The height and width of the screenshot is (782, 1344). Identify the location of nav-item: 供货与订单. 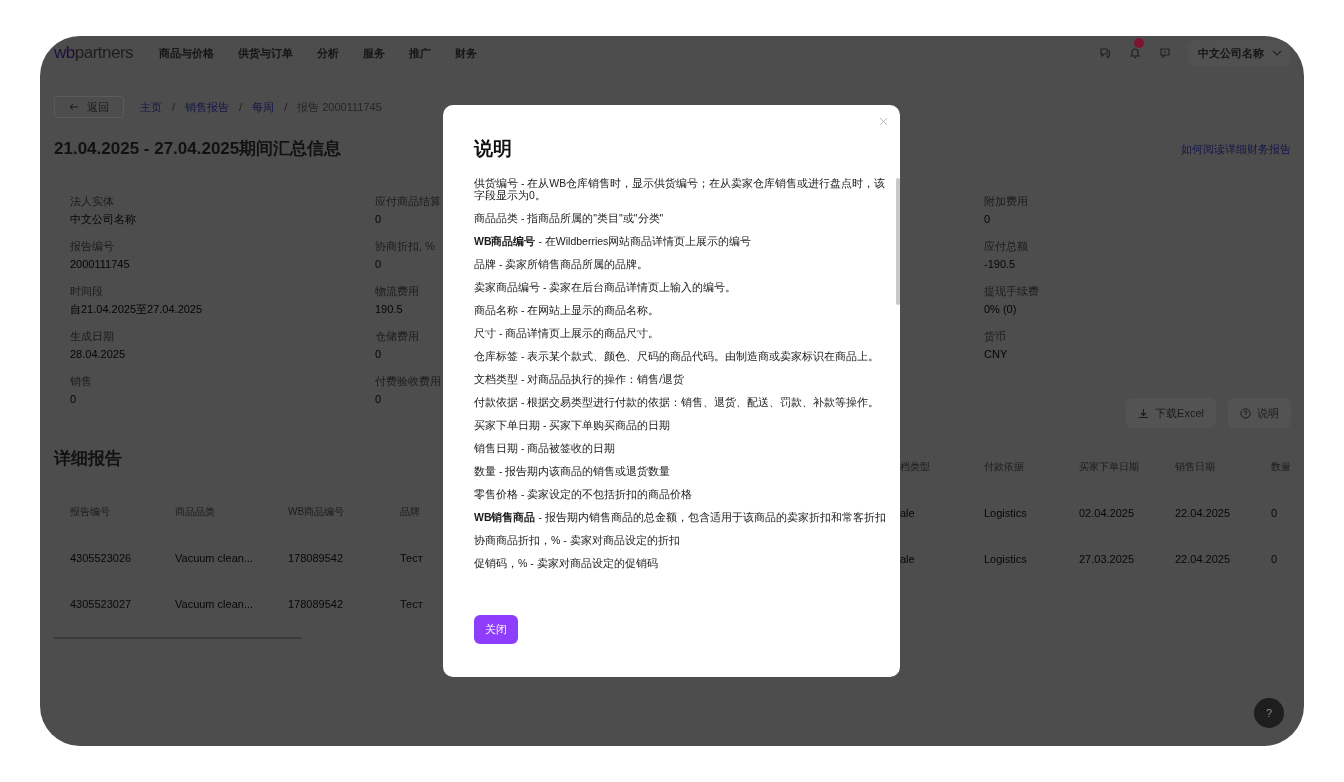
(266, 53).